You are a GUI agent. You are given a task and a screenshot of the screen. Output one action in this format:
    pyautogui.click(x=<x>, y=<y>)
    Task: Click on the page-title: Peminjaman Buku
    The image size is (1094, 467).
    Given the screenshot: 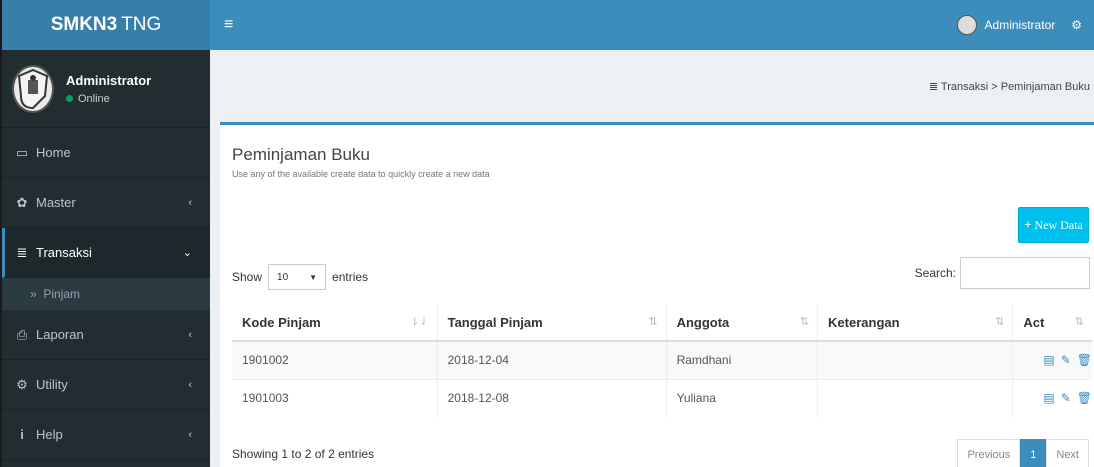 What is the action you would take?
    pyautogui.click(x=301, y=154)
    